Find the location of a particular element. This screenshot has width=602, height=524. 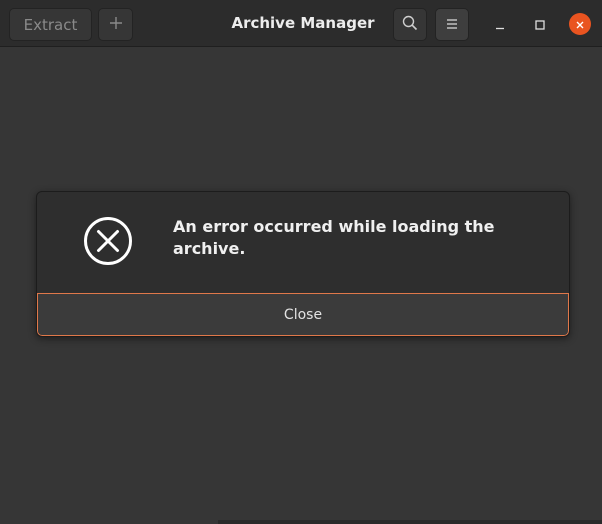

error-circle-x-icon is located at coordinates (108, 241).